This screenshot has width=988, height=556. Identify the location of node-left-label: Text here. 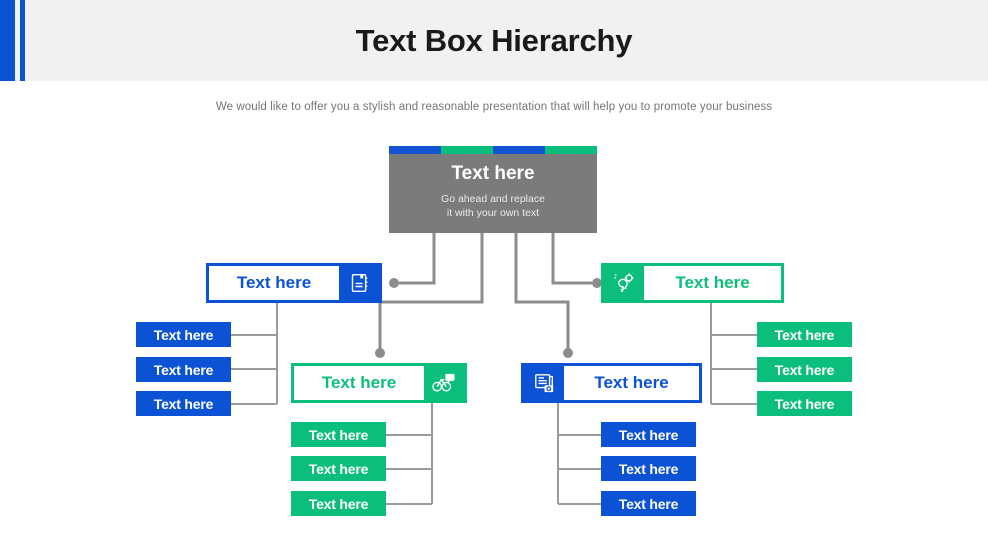
(274, 283).